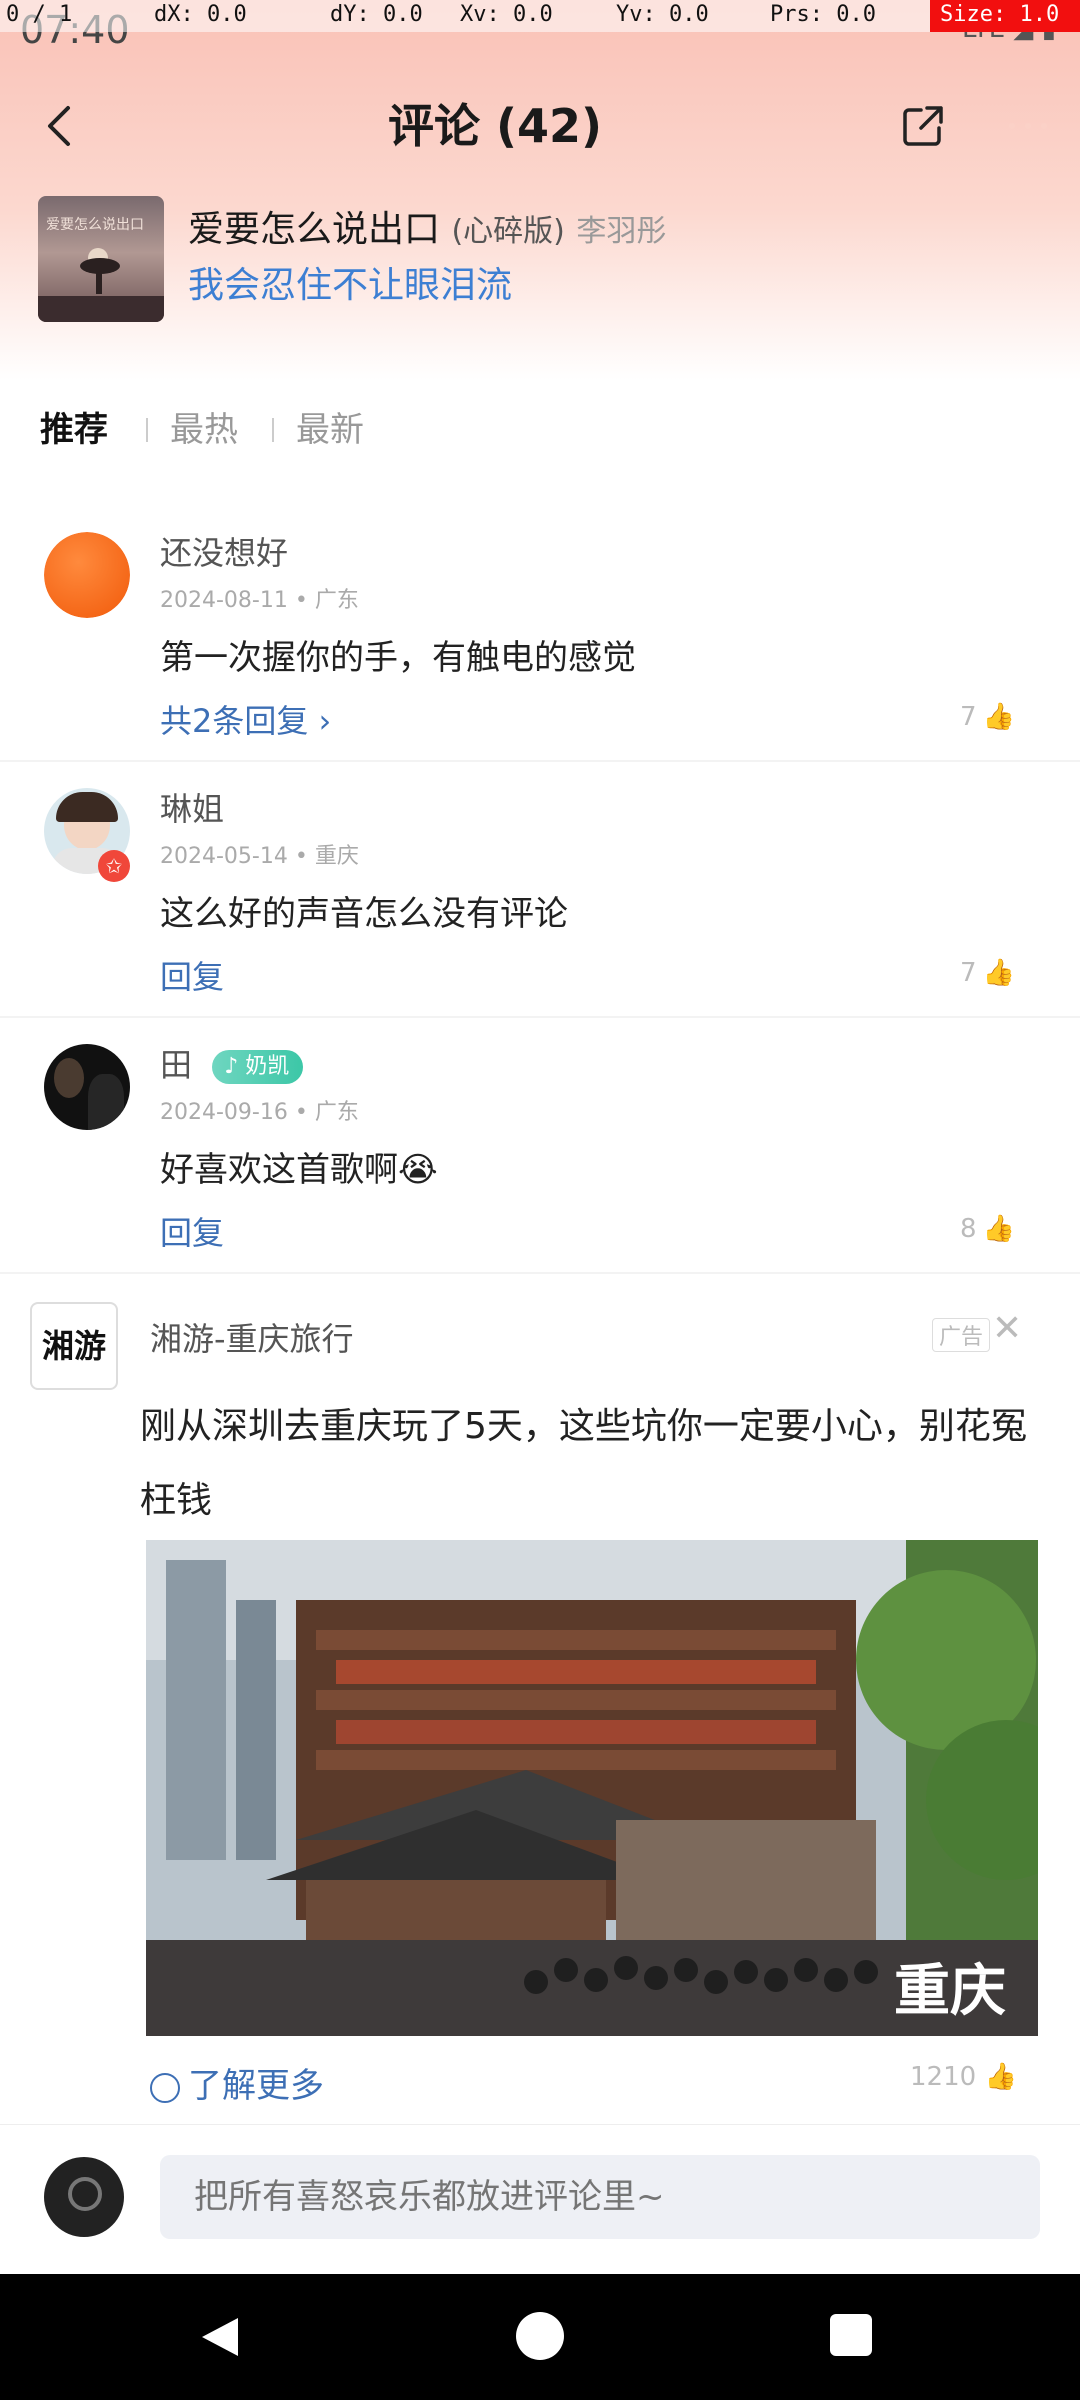  What do you see at coordinates (851, 2335) in the screenshot?
I see `nav-recents-icon` at bounding box center [851, 2335].